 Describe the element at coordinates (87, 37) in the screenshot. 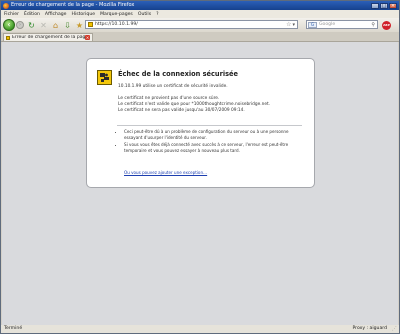

I see `close-tab-icon: ×` at that location.